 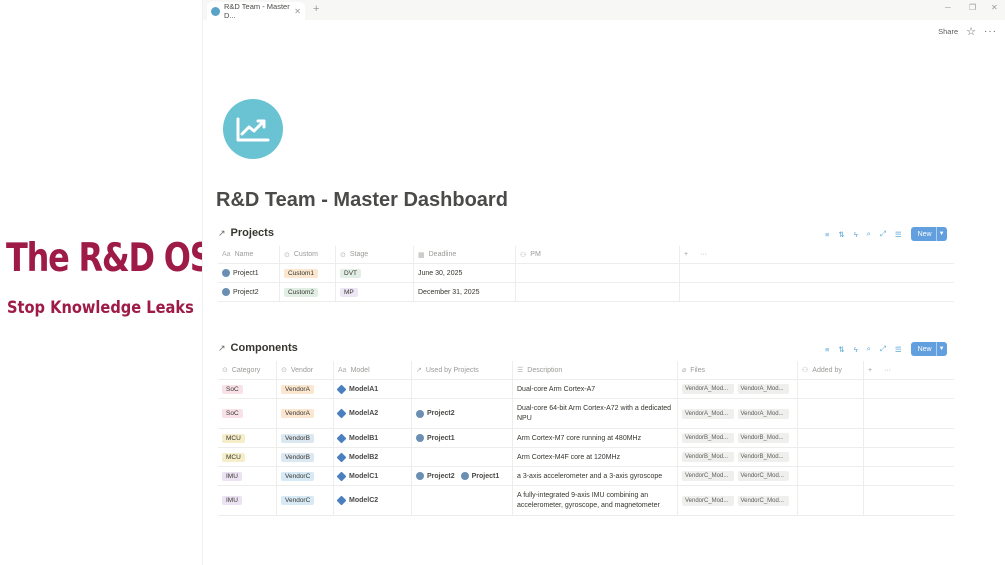 What do you see at coordinates (928, 234) in the screenshot?
I see `projects-new-button: New ▼` at bounding box center [928, 234].